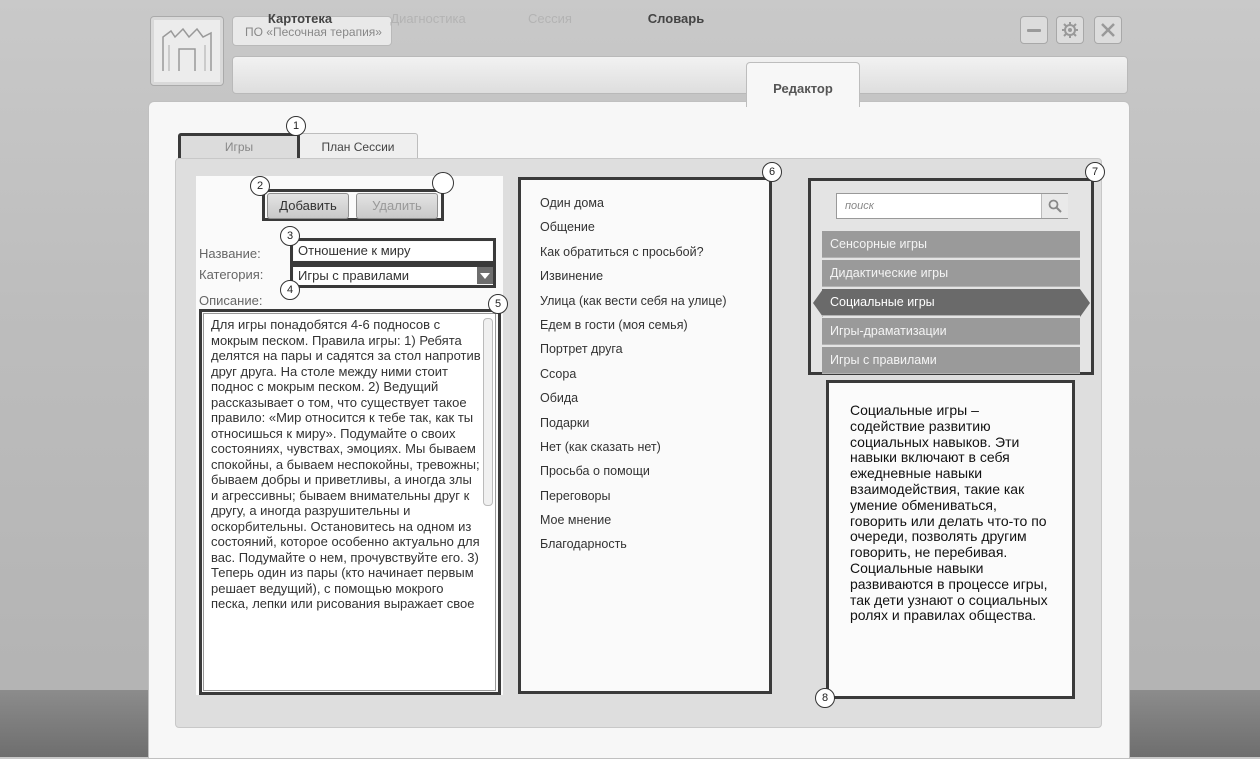 The image size is (1260, 759). What do you see at coordinates (952, 206) in the screenshot?
I see `search-input: поиск` at bounding box center [952, 206].